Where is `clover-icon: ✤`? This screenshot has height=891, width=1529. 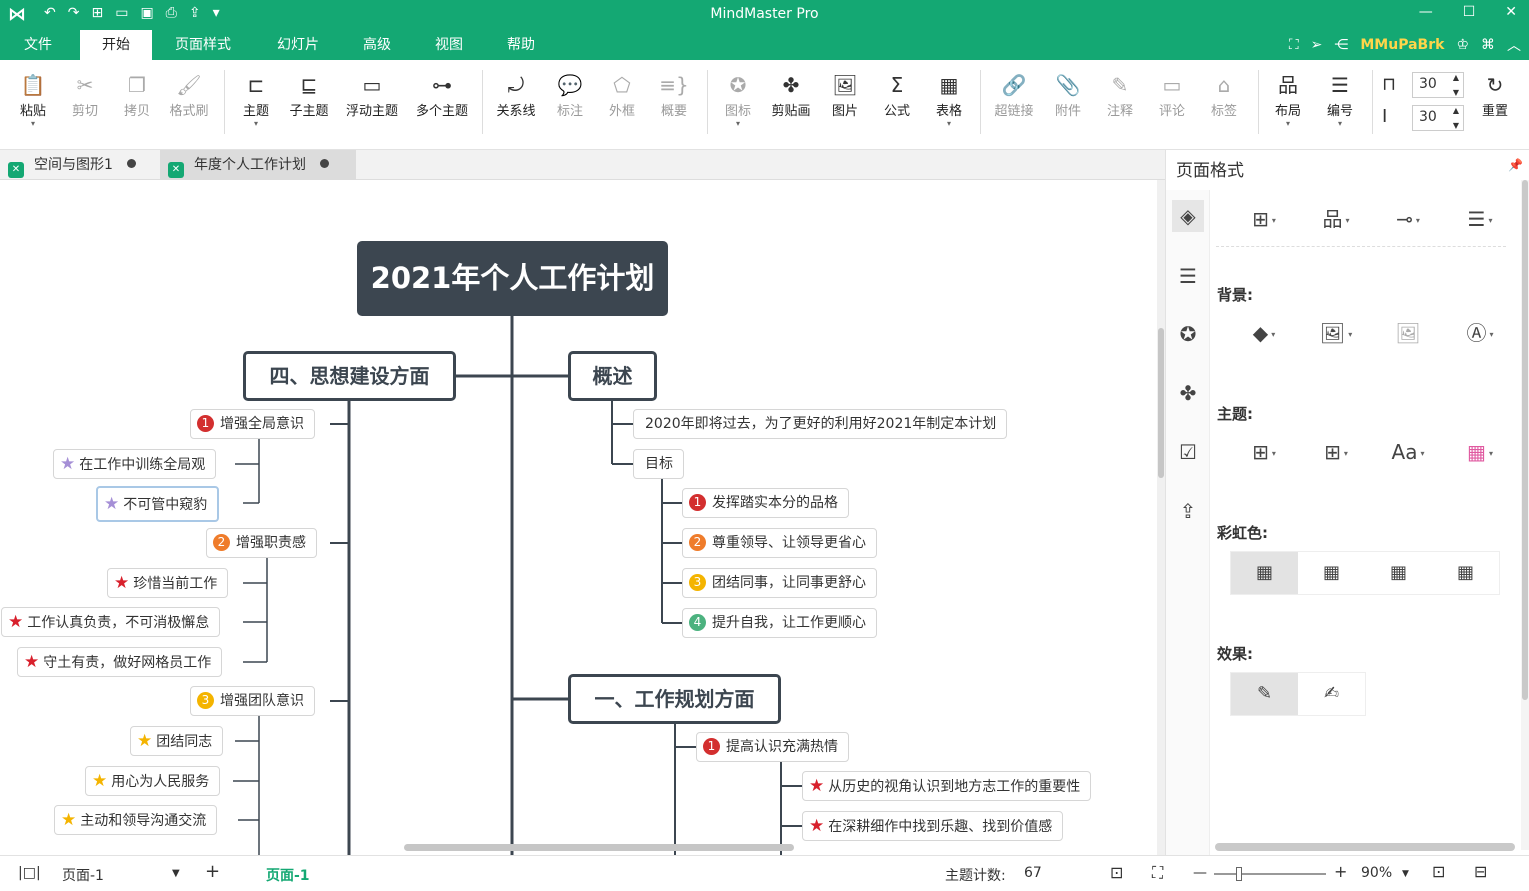 clover-icon: ✤ is located at coordinates (1188, 393).